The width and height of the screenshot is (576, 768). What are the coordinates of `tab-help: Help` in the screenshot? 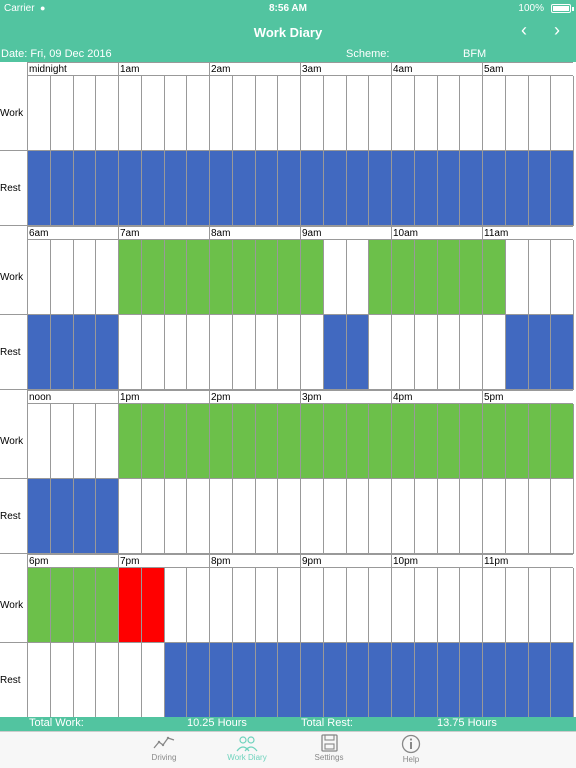 It's located at (411, 749).